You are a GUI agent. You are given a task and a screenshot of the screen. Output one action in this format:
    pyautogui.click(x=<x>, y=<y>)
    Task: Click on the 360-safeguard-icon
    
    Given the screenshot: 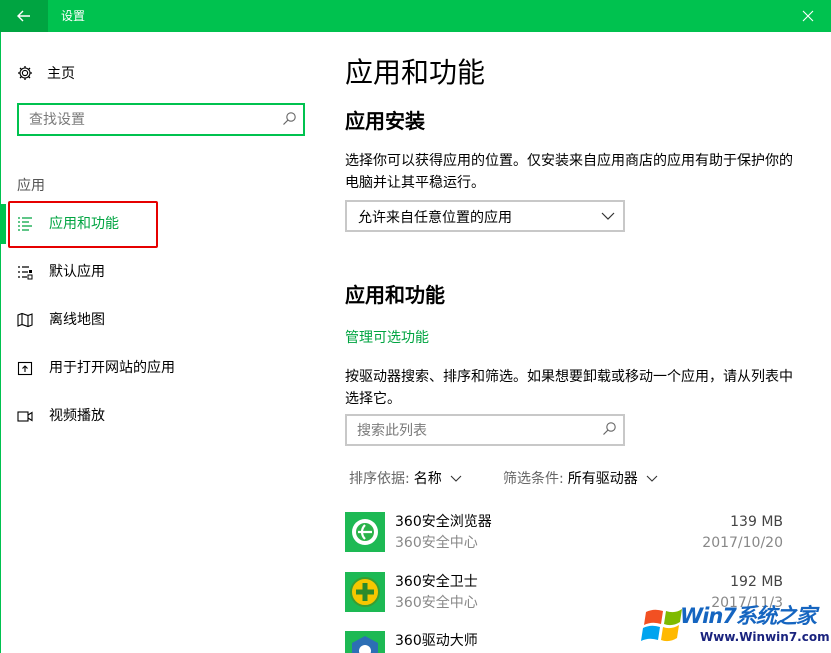 What is the action you would take?
    pyautogui.click(x=365, y=592)
    